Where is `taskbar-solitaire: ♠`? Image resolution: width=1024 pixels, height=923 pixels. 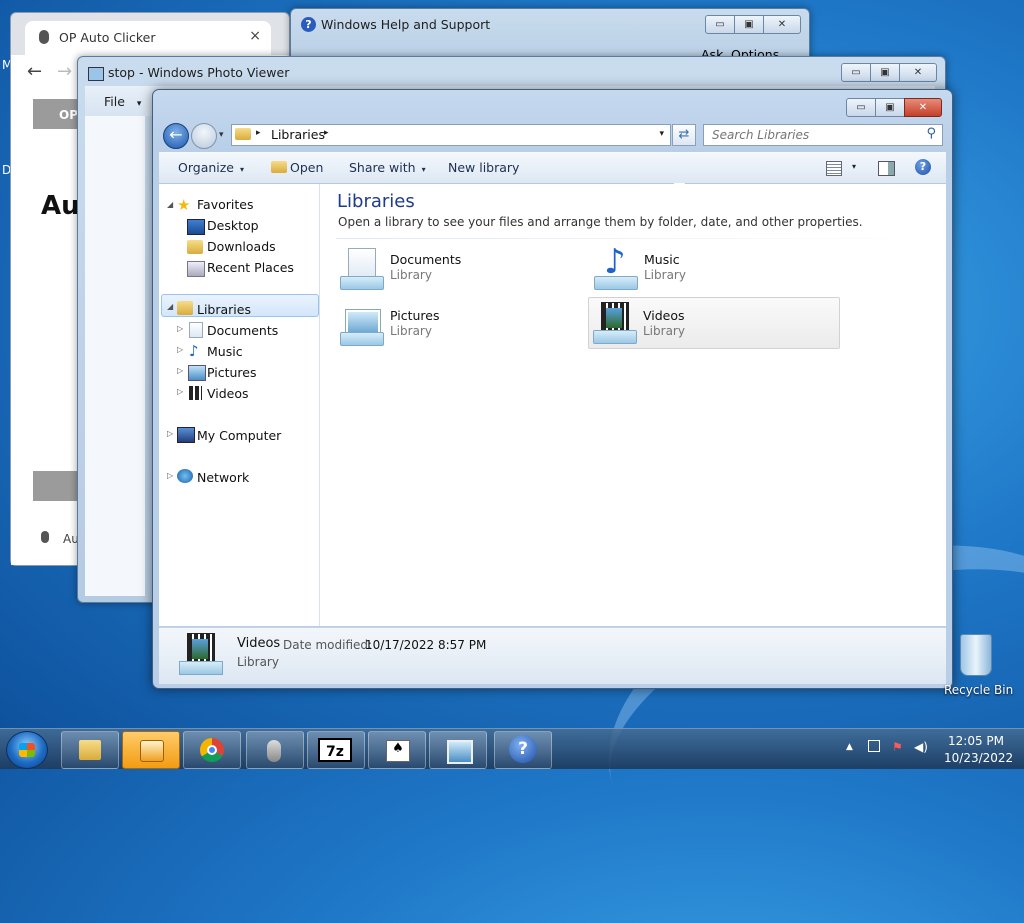
taskbar-solitaire: ♠ is located at coordinates (397, 750).